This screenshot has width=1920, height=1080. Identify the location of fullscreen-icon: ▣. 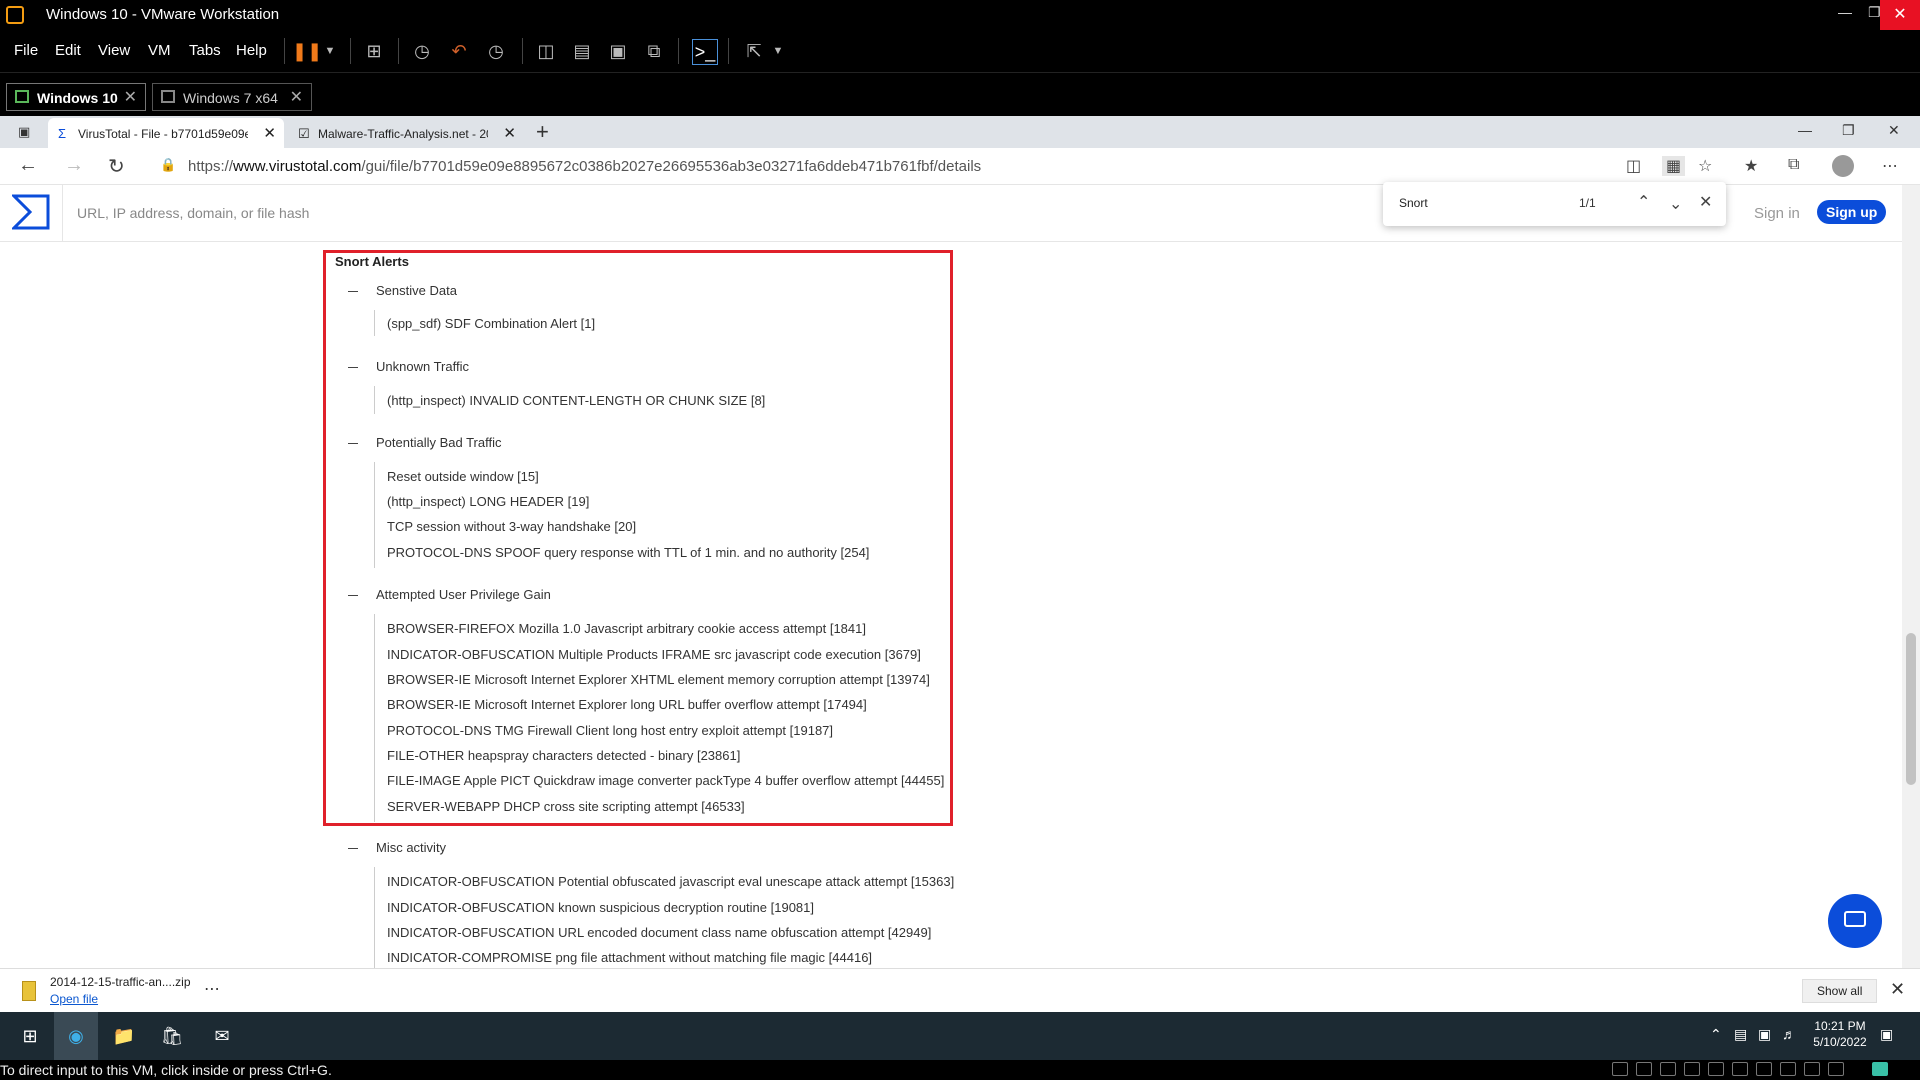
(618, 51).